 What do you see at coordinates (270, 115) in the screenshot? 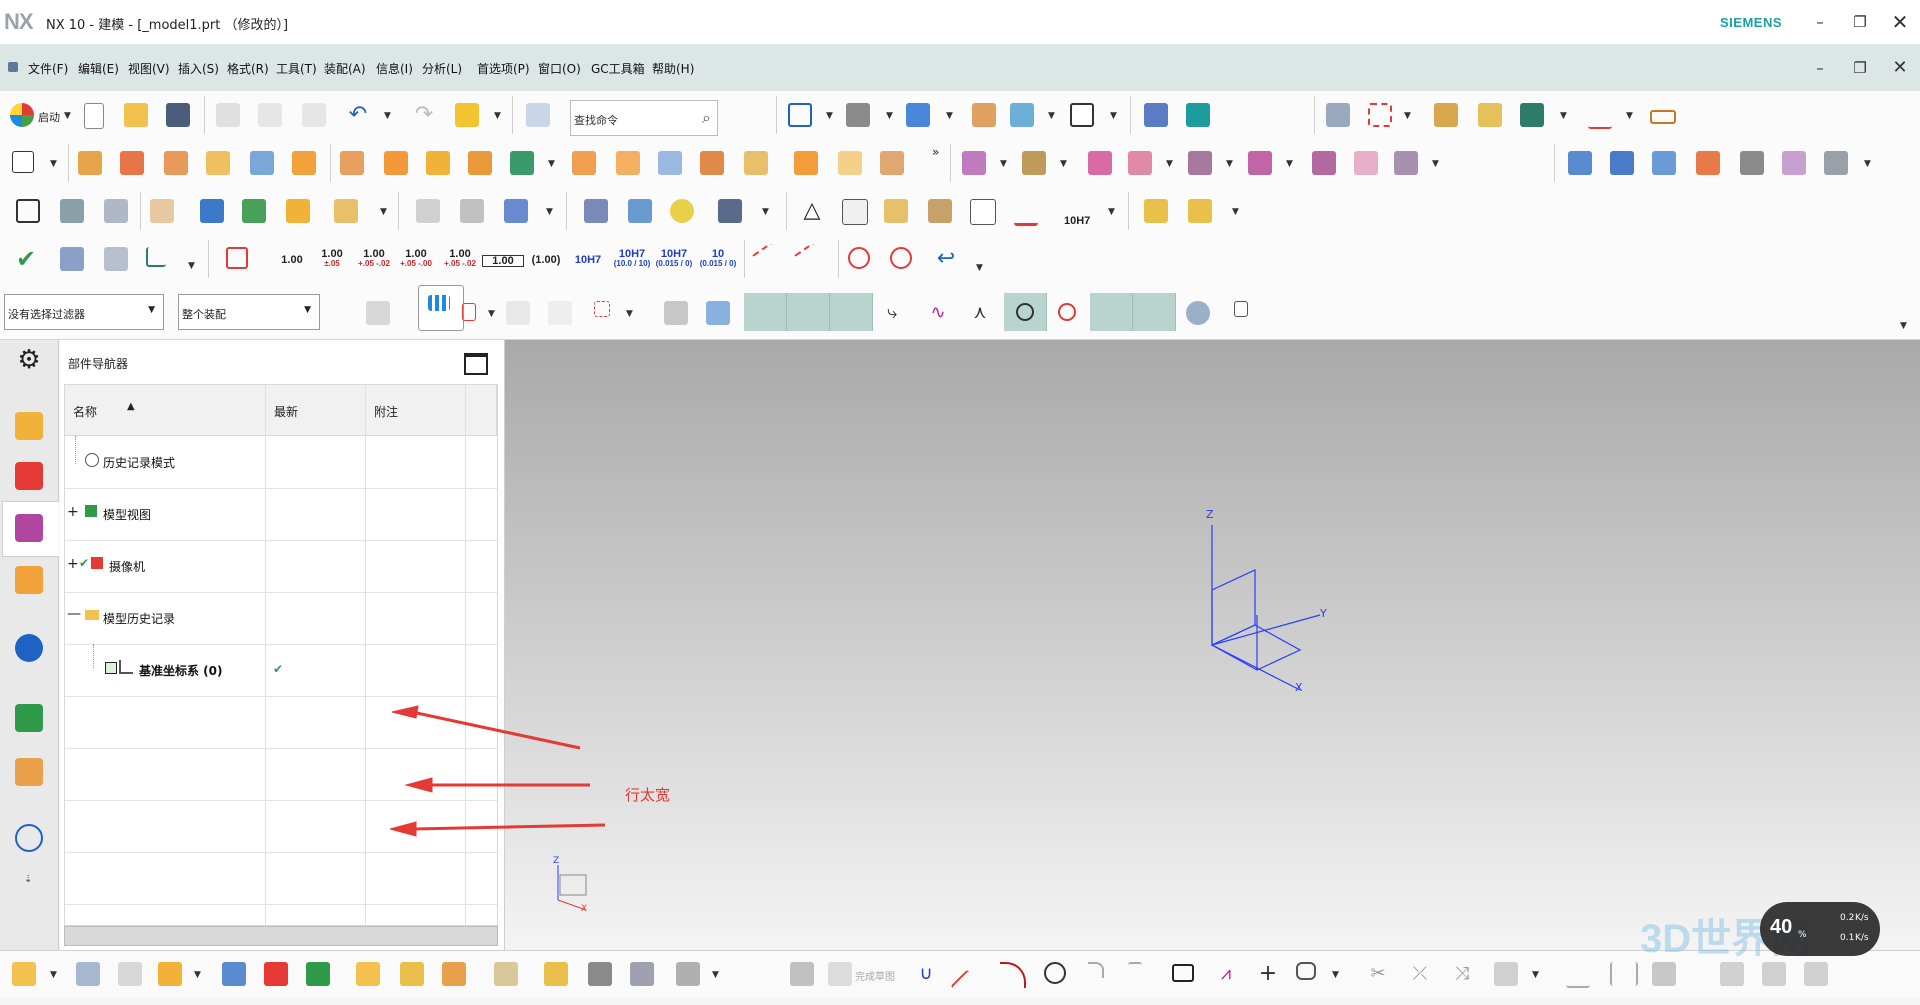
I see `copy-icon` at bounding box center [270, 115].